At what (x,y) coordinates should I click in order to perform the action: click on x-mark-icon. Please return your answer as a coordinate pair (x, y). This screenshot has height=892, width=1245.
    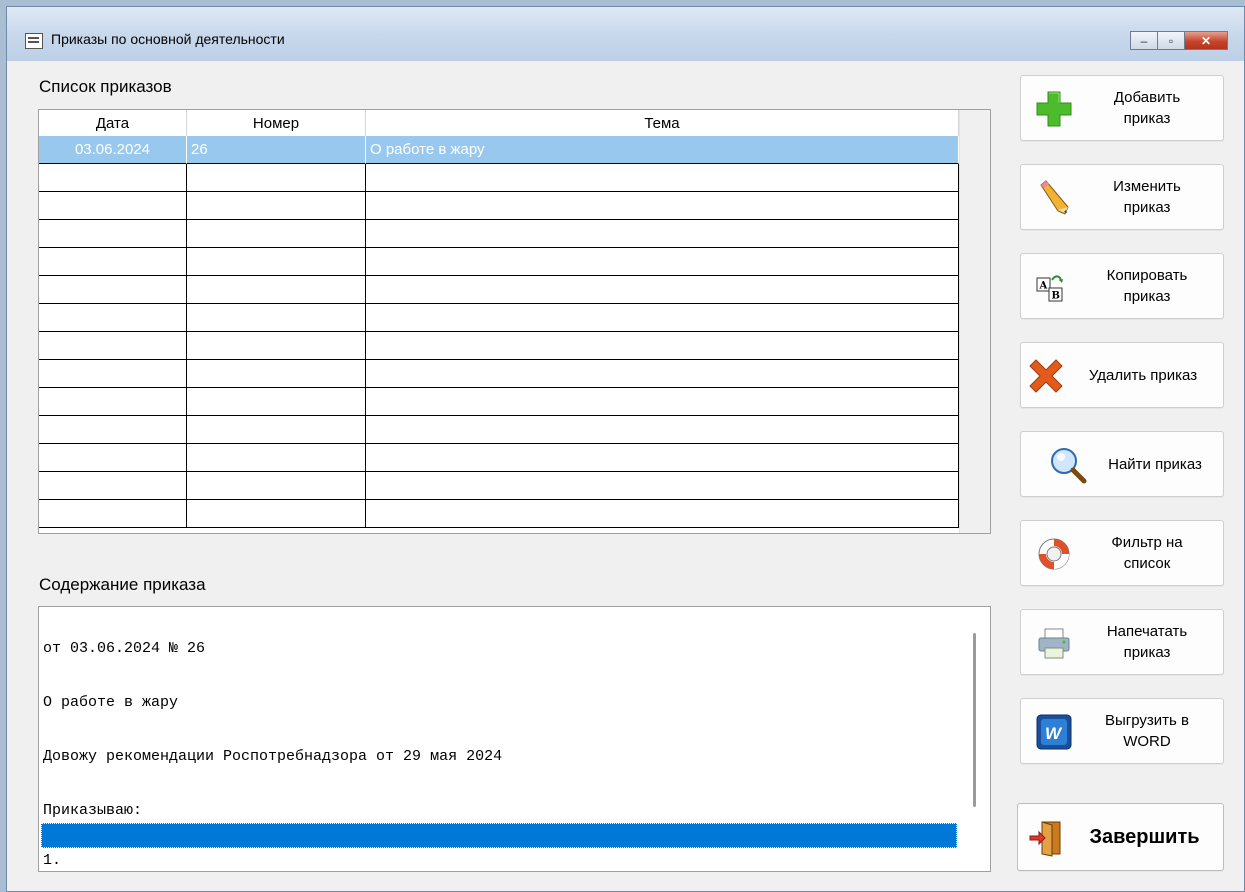
    Looking at the image, I should click on (1046, 376).